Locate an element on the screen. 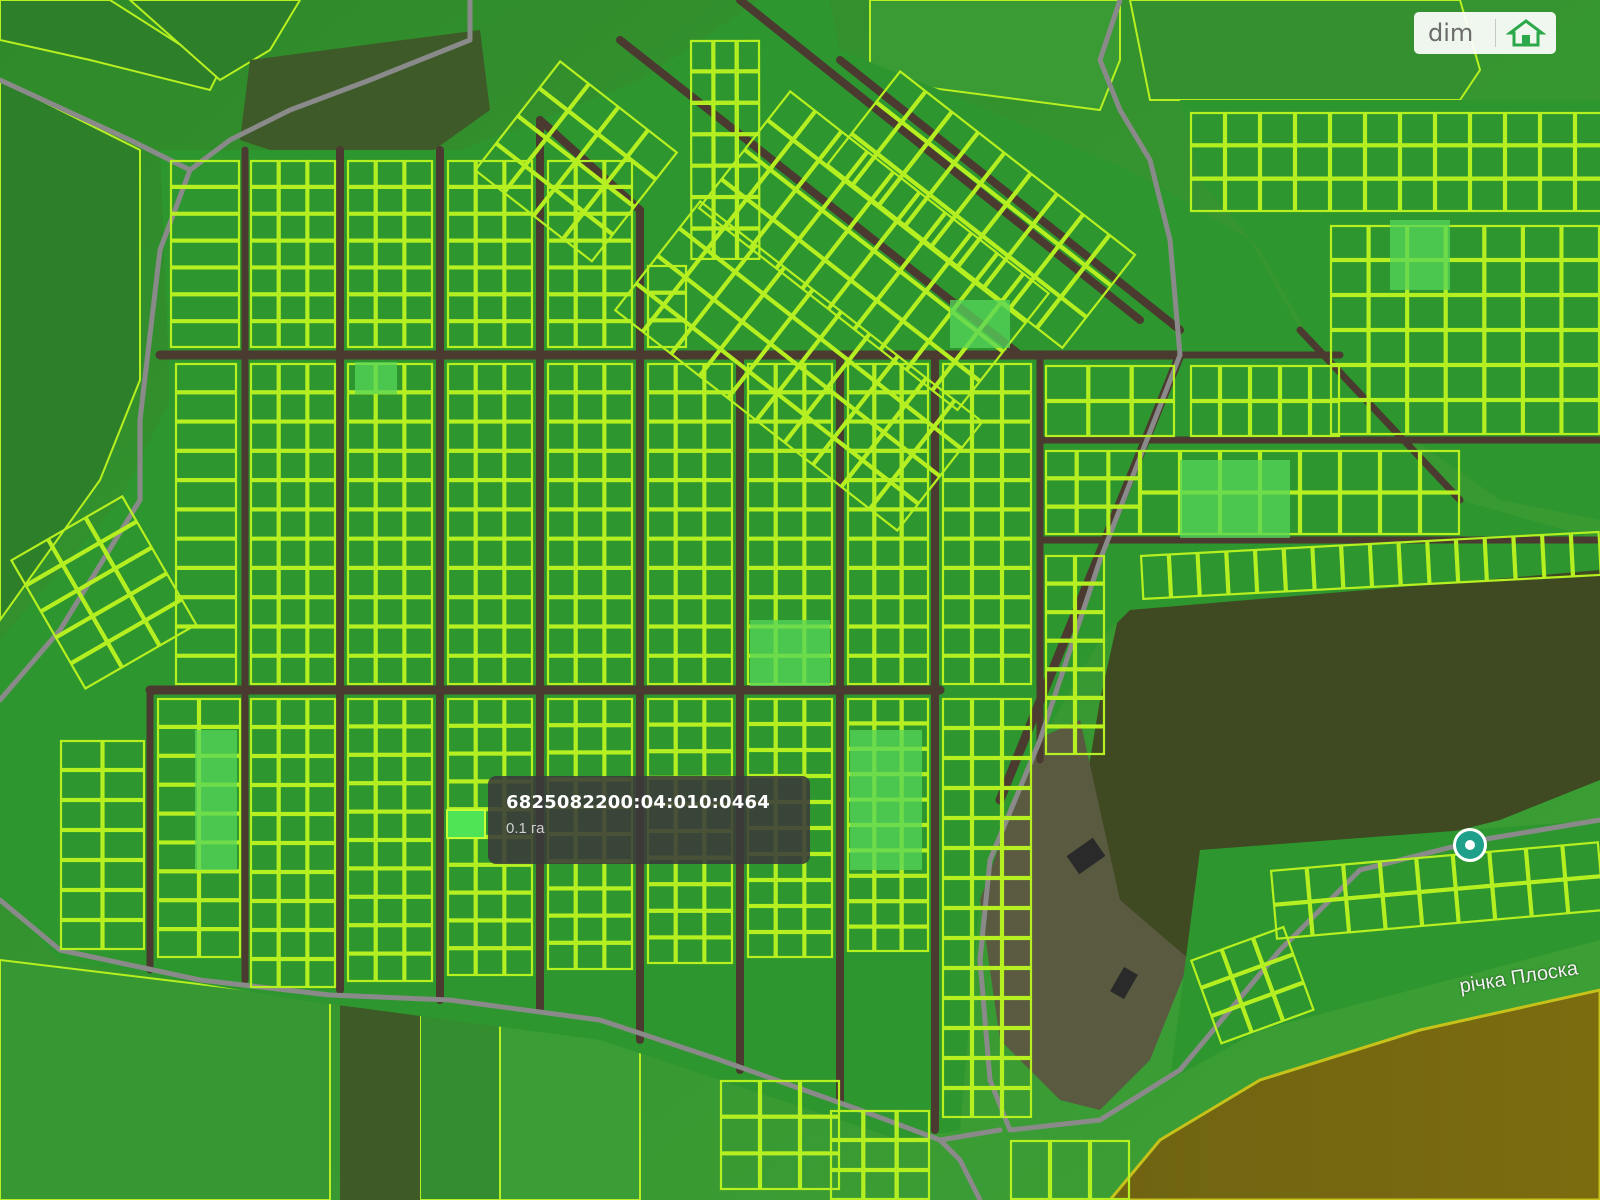 The height and width of the screenshot is (1200, 1600). logo-text: dim is located at coordinates (1451, 33).